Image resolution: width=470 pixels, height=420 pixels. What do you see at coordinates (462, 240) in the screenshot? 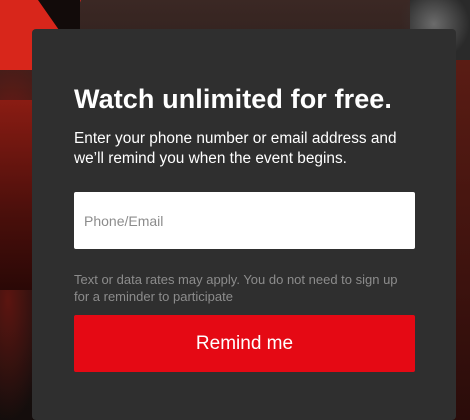
I see `background-right-strip` at bounding box center [462, 240].